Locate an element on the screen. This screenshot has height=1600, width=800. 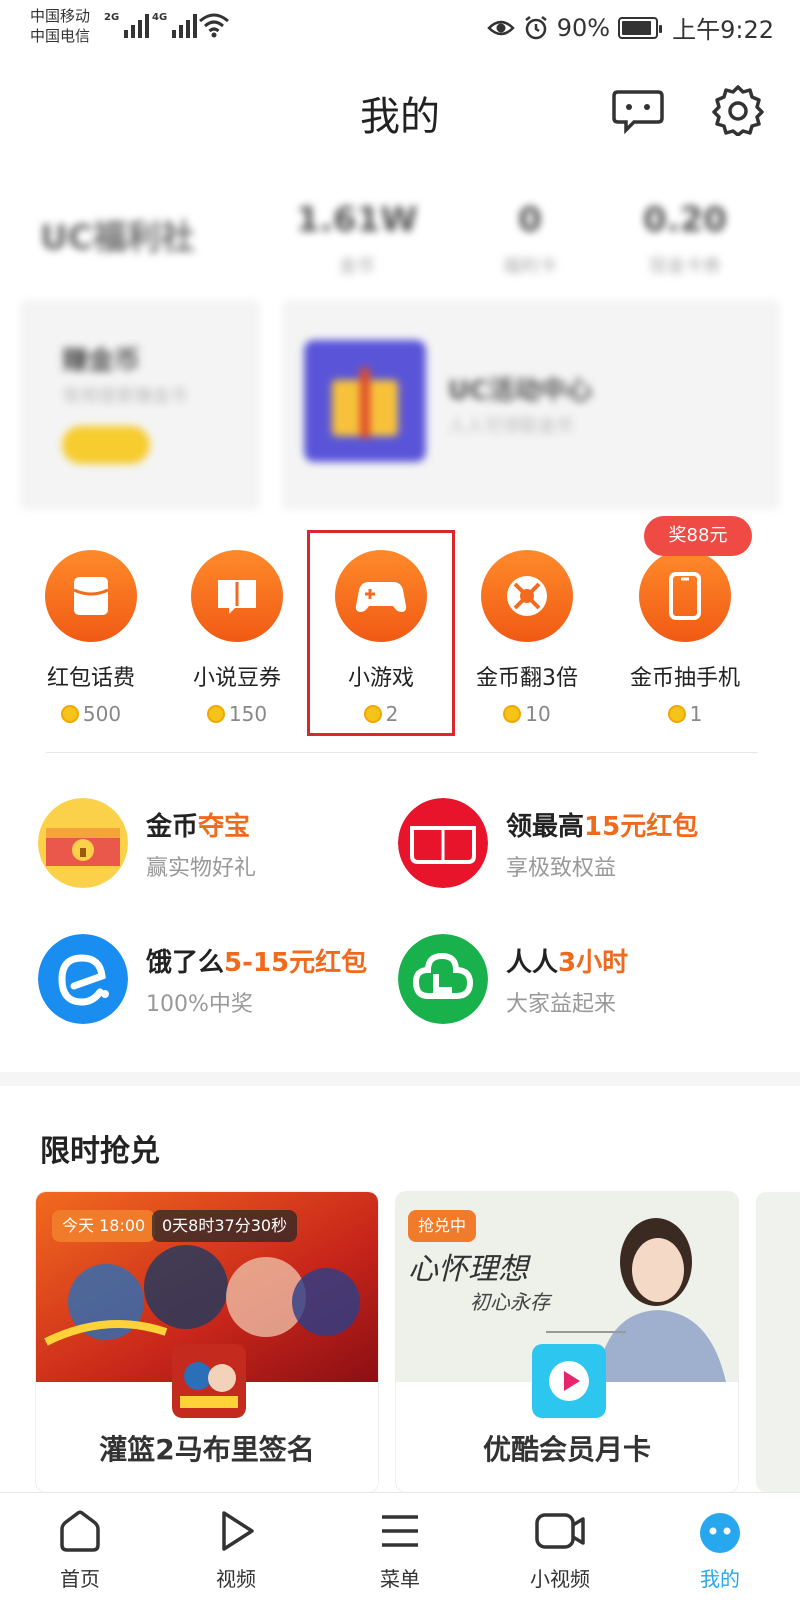
task-item-novel-coupon: 小说豆券 150 is located at coordinates (237, 638).